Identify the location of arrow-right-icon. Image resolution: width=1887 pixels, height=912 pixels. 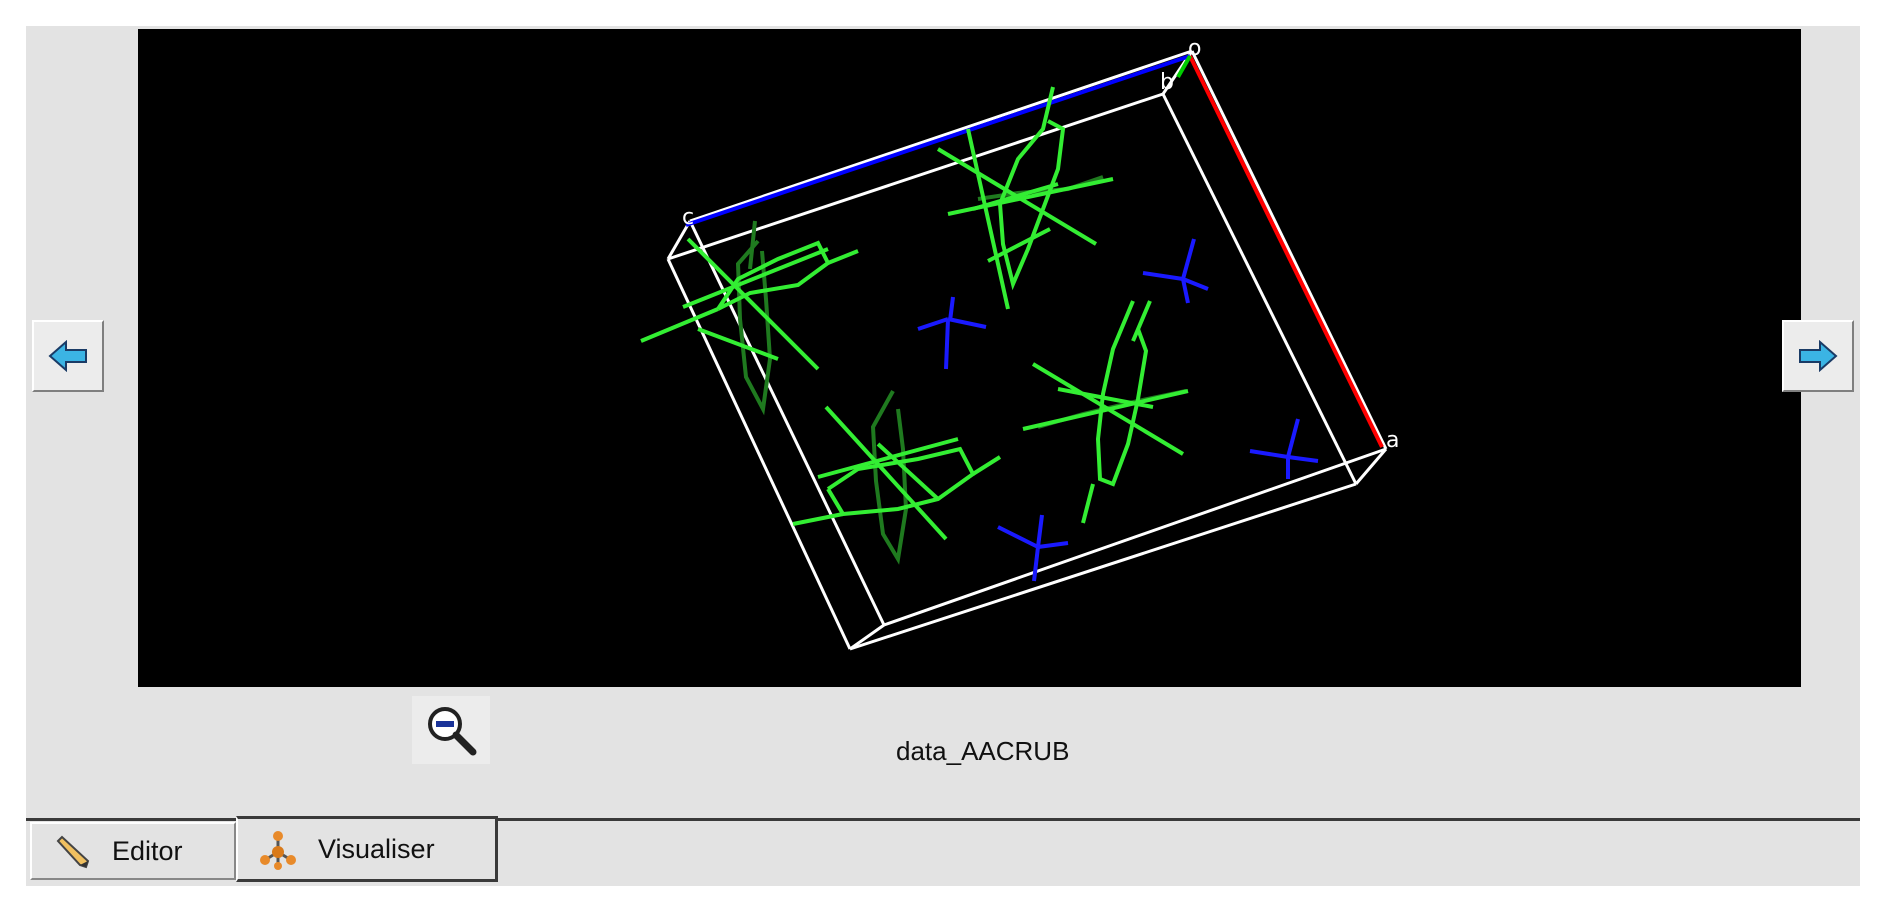
(1818, 356).